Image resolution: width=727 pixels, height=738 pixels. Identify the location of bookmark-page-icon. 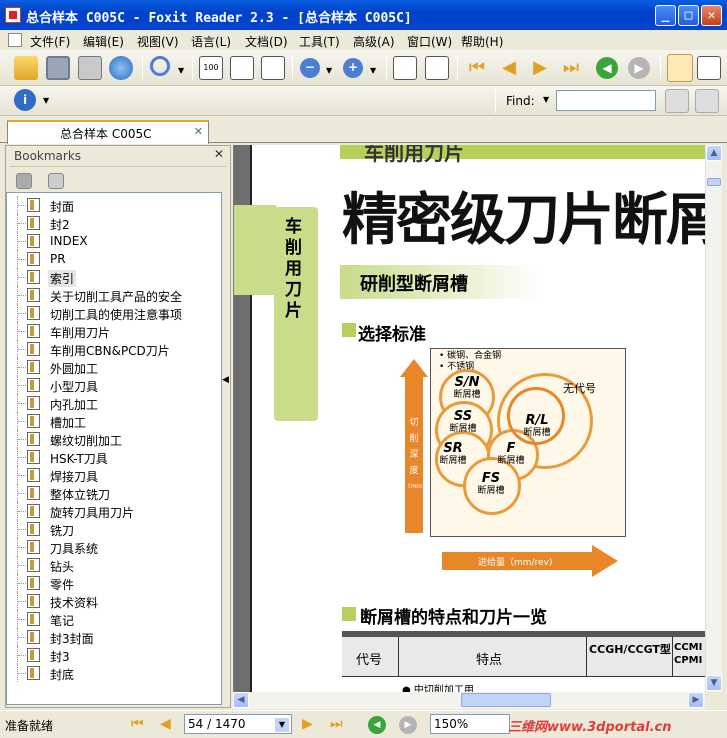
(33, 277).